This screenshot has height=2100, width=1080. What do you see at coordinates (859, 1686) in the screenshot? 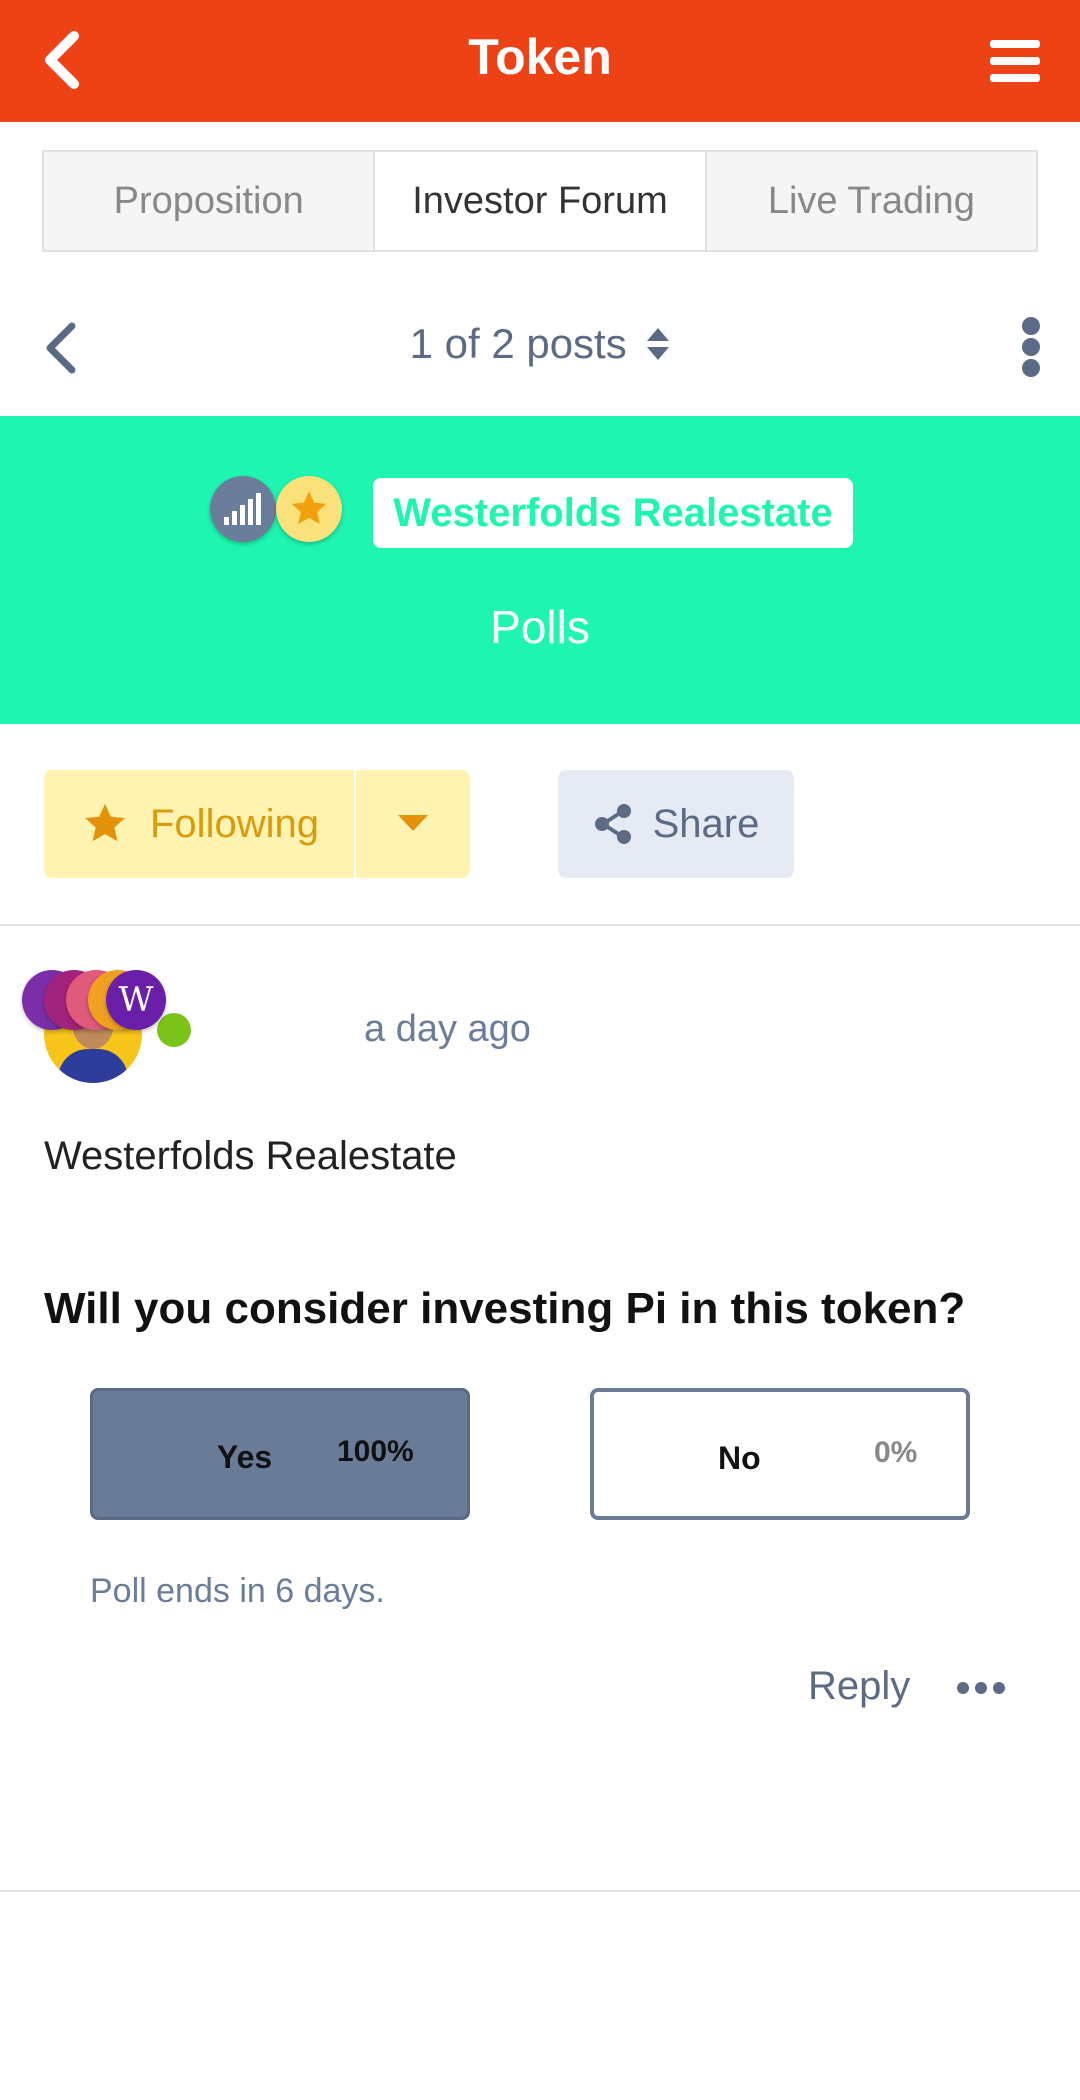
I see `reply-button: Reply` at bounding box center [859, 1686].